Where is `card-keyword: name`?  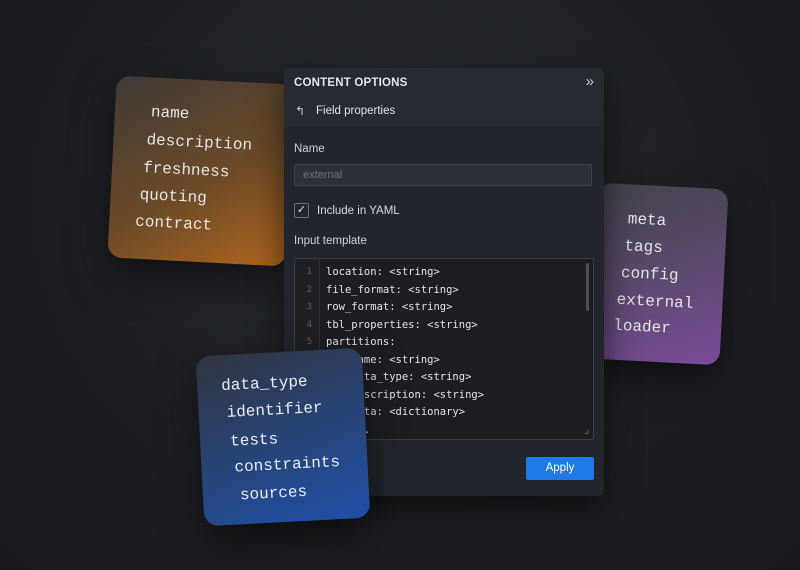
card-keyword: name is located at coordinates (170, 113).